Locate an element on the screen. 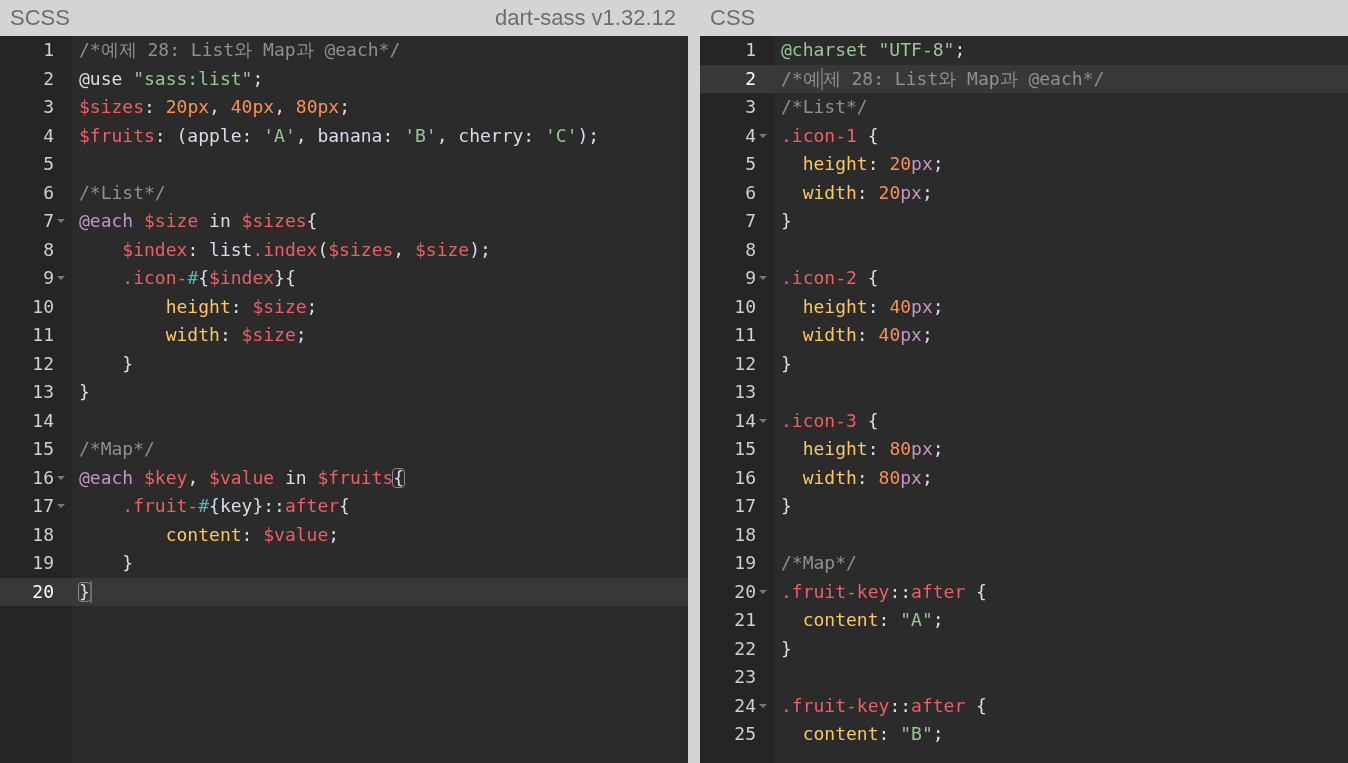 The height and width of the screenshot is (763, 1348). line-number: 6 is located at coordinates (48, 192).